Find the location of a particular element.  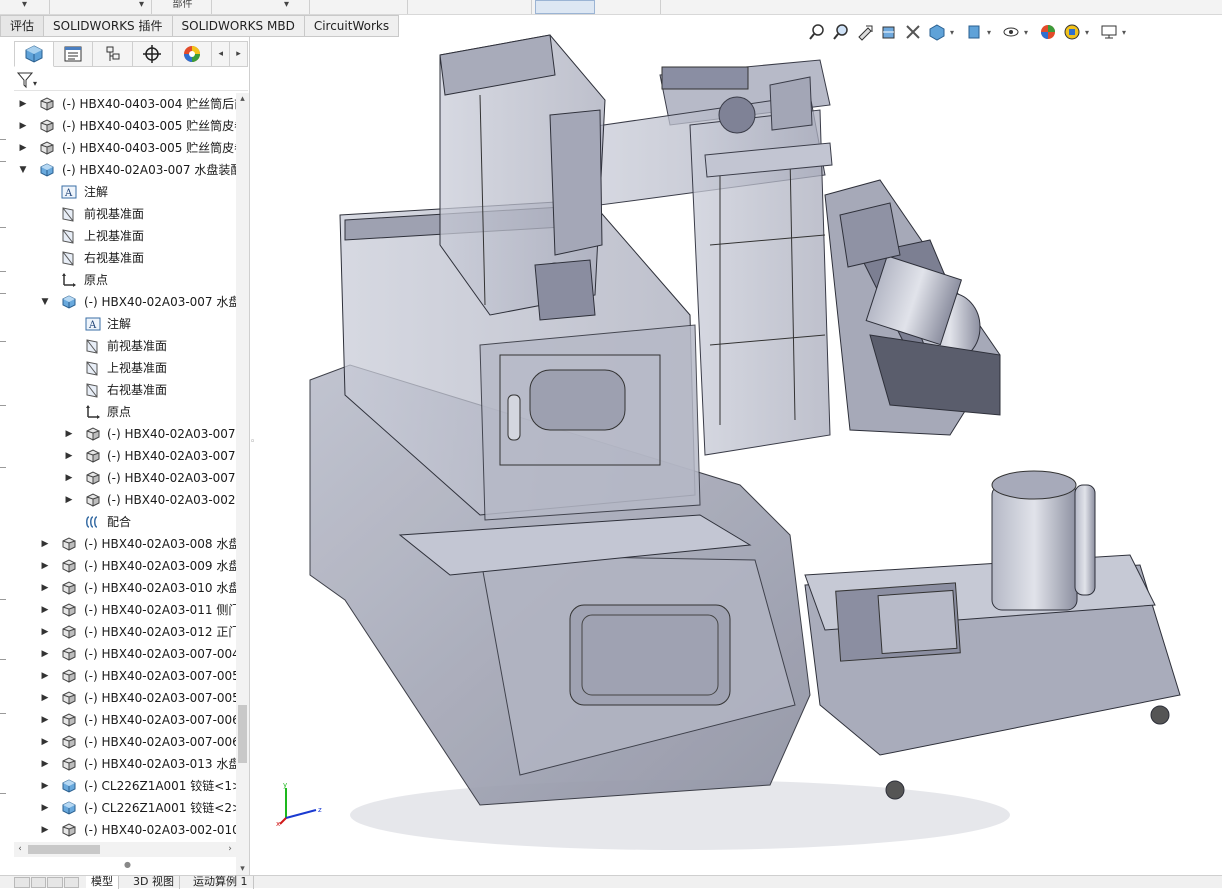

feature-manager-tab is located at coordinates (34, 54).